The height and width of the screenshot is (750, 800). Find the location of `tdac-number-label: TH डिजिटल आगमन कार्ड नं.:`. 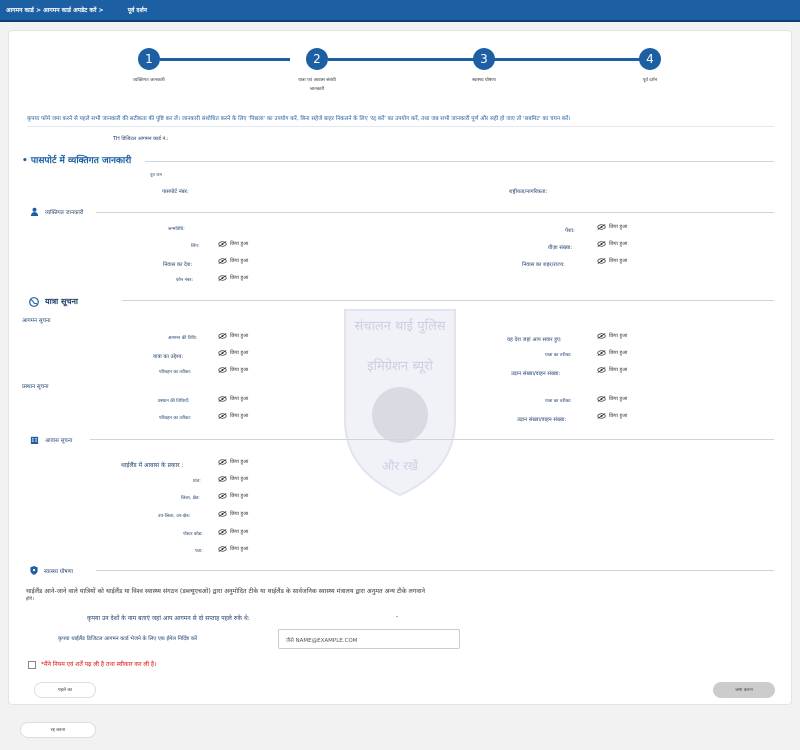

tdac-number-label: TH डिजिटल आगमन कार्ड नं.: is located at coordinates (141, 139).